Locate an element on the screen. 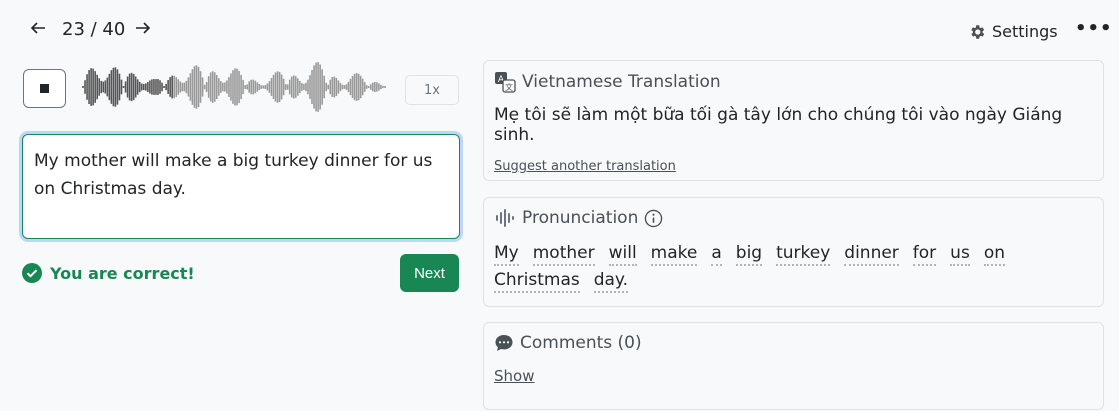  pronunciation-word: mother is located at coordinates (563, 254).